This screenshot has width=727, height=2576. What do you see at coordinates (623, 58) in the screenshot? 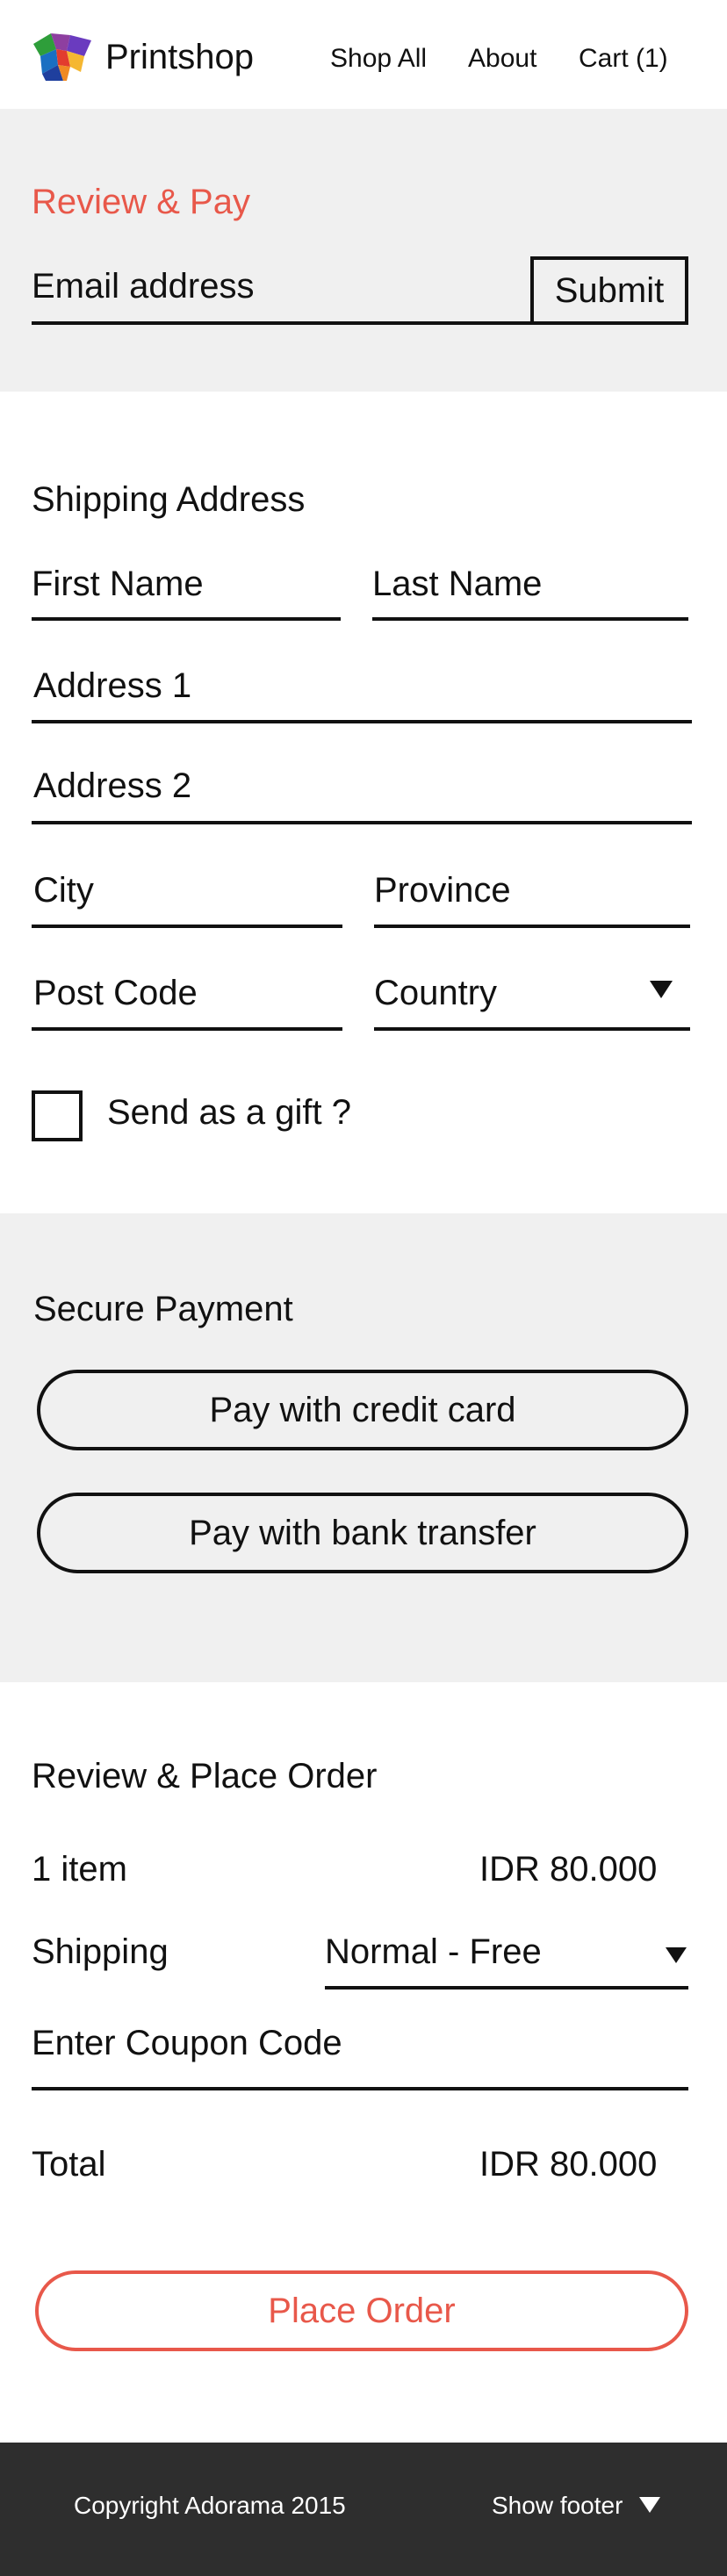
I see `nav-cart: Cart (1)` at bounding box center [623, 58].